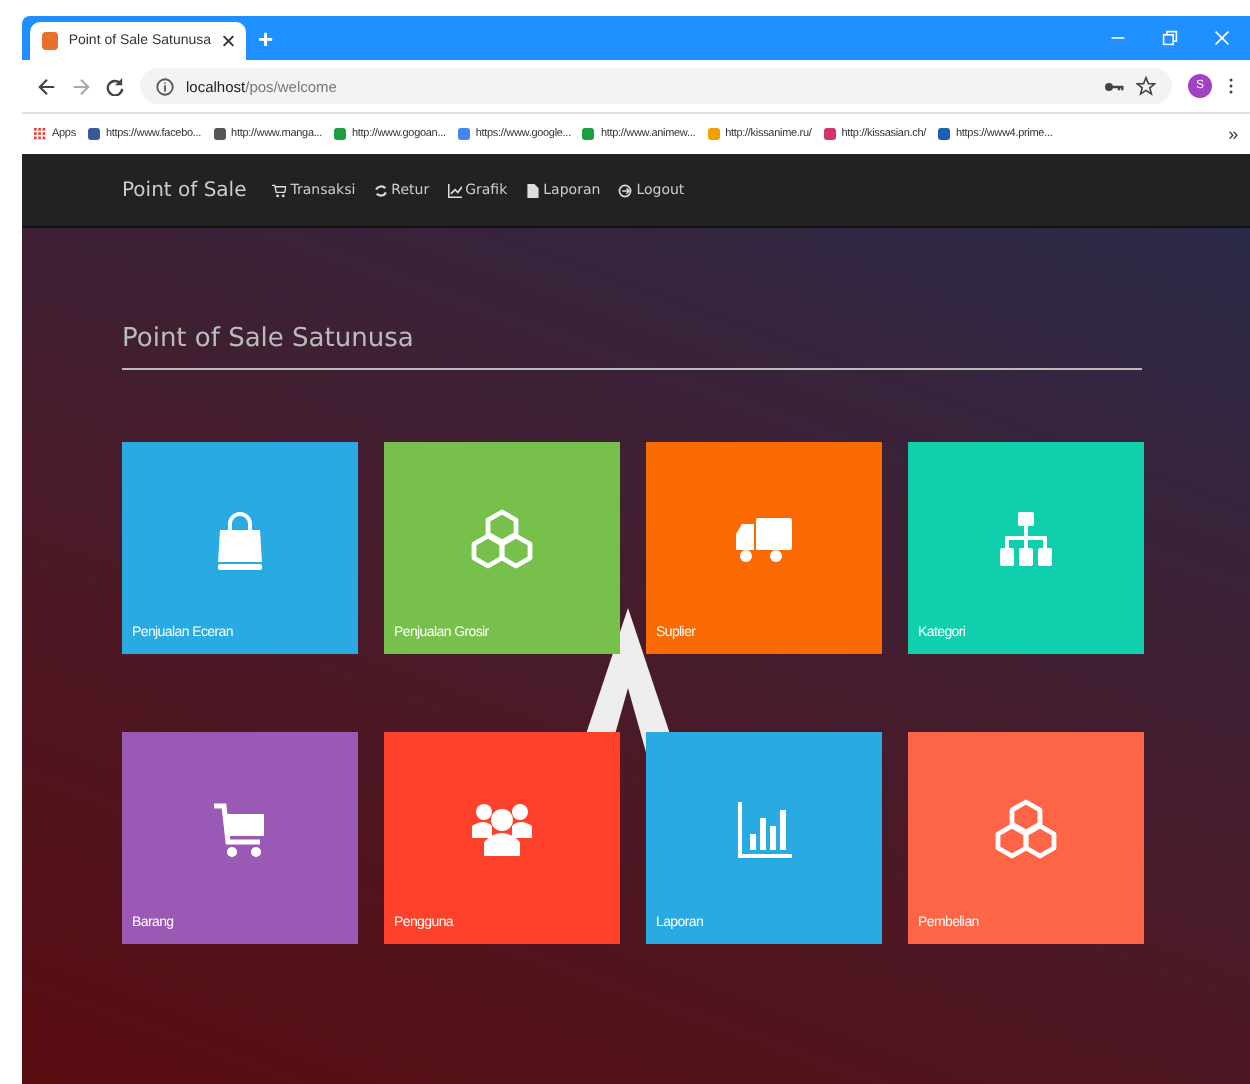 The width and height of the screenshot is (1250, 1084). Describe the element at coordinates (184, 190) in the screenshot. I see `brand-link: Point of Sale` at that location.